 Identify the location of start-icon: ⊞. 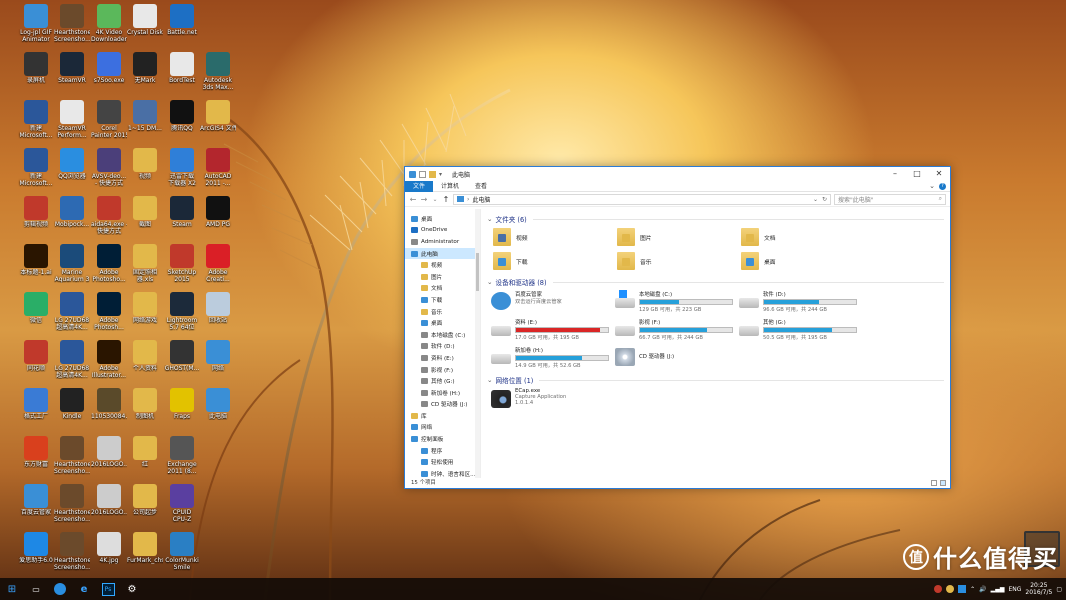
(12, 589).